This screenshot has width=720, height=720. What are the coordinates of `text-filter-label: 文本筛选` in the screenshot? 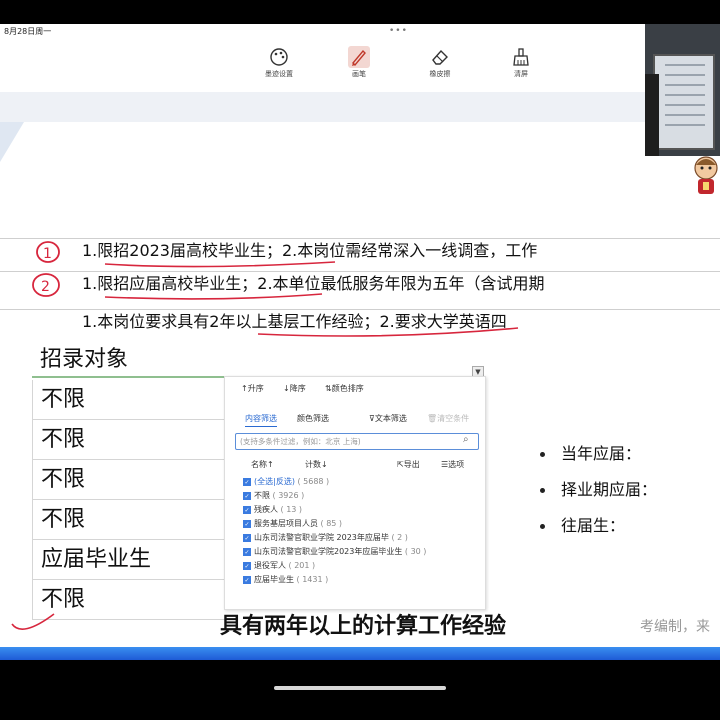 It's located at (390, 418).